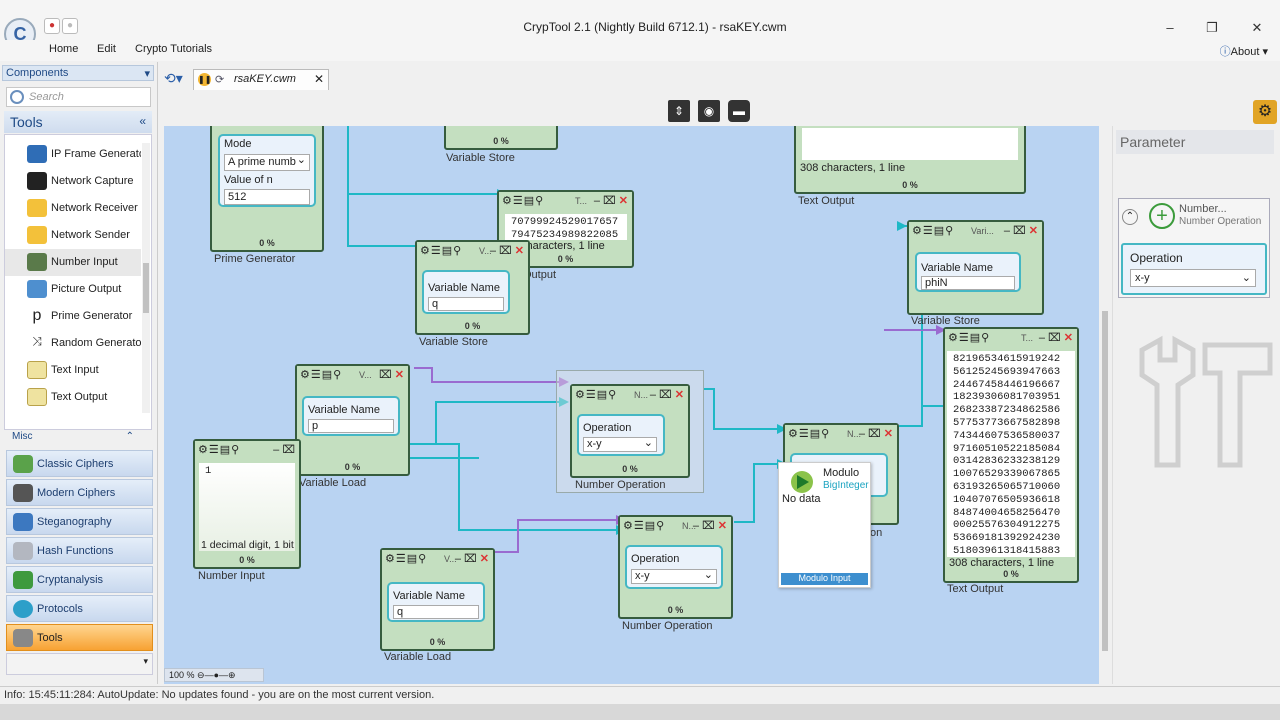 This screenshot has height=720, width=1280. Describe the element at coordinates (267, 162) in the screenshot. I see `mode-select: A prime numb` at that location.